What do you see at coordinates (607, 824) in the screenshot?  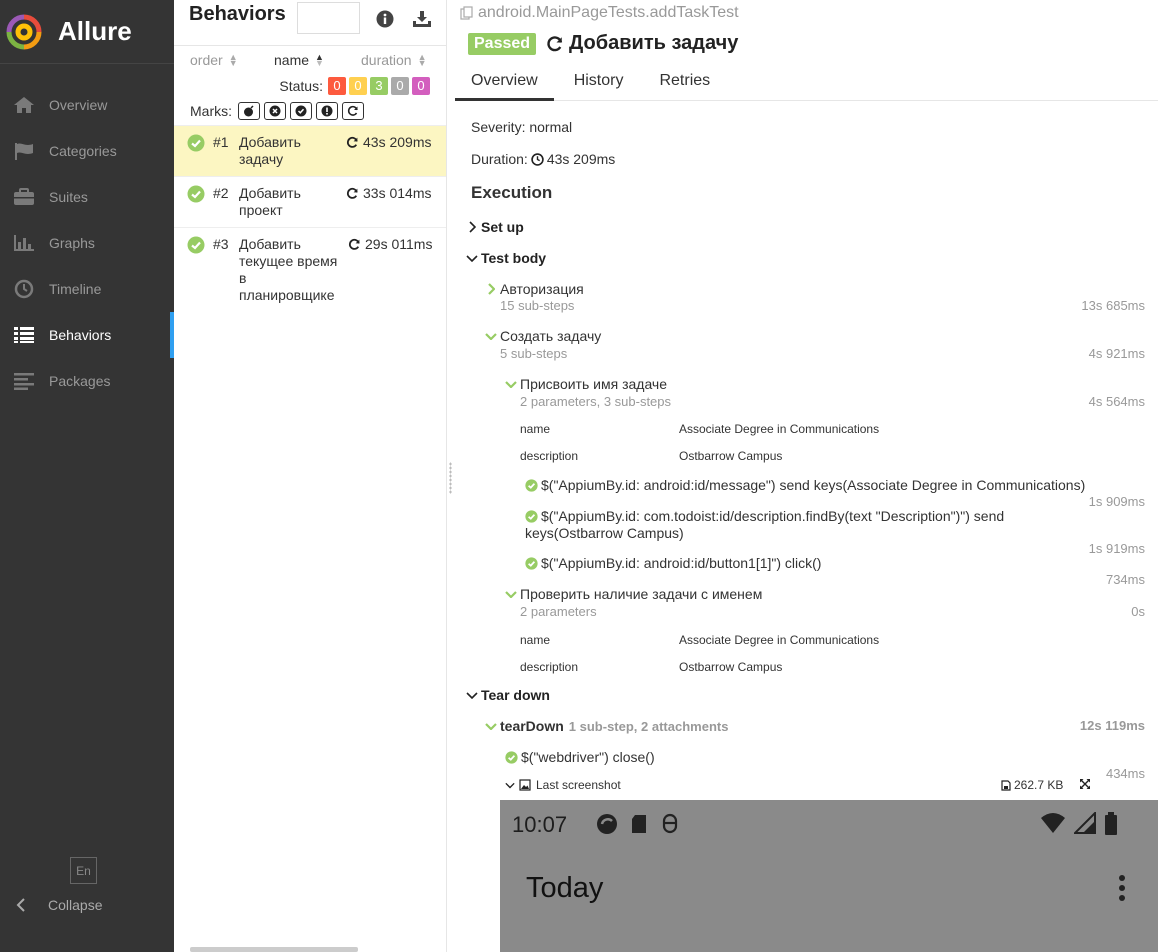 I see `todoist-icon` at bounding box center [607, 824].